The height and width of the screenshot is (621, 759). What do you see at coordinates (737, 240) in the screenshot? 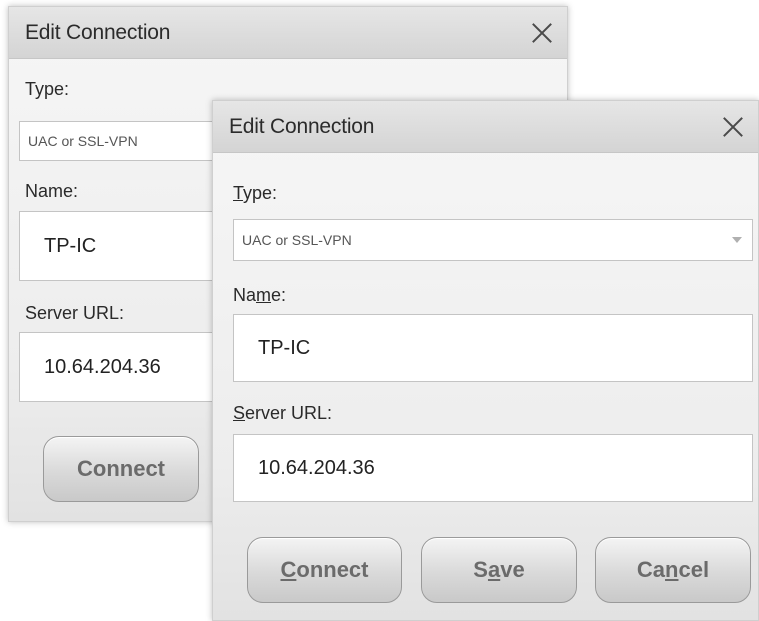
I see `chevron-down-icon` at bounding box center [737, 240].